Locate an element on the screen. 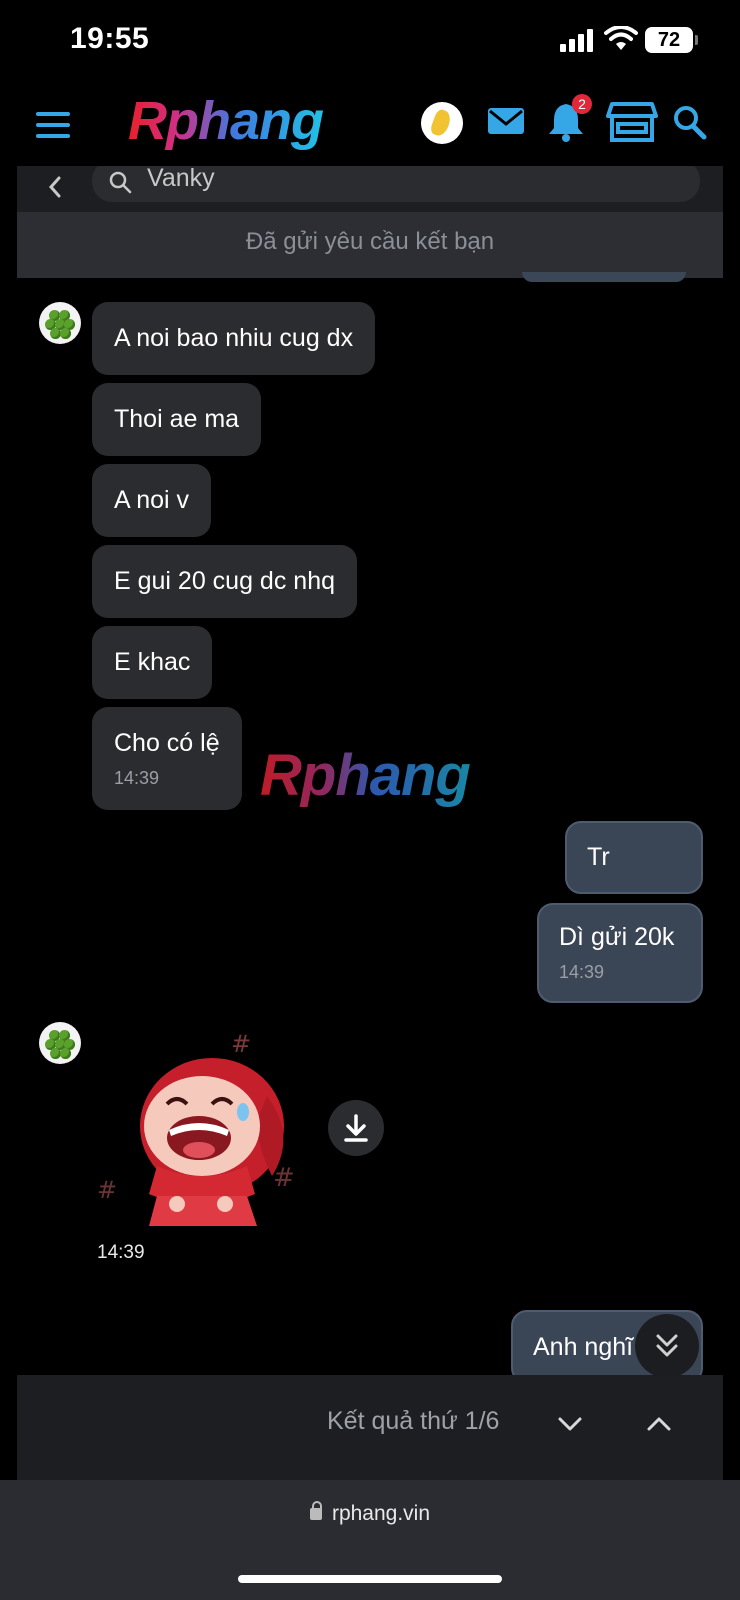  previous-result-chevron-up-icon is located at coordinates (659, 1423).